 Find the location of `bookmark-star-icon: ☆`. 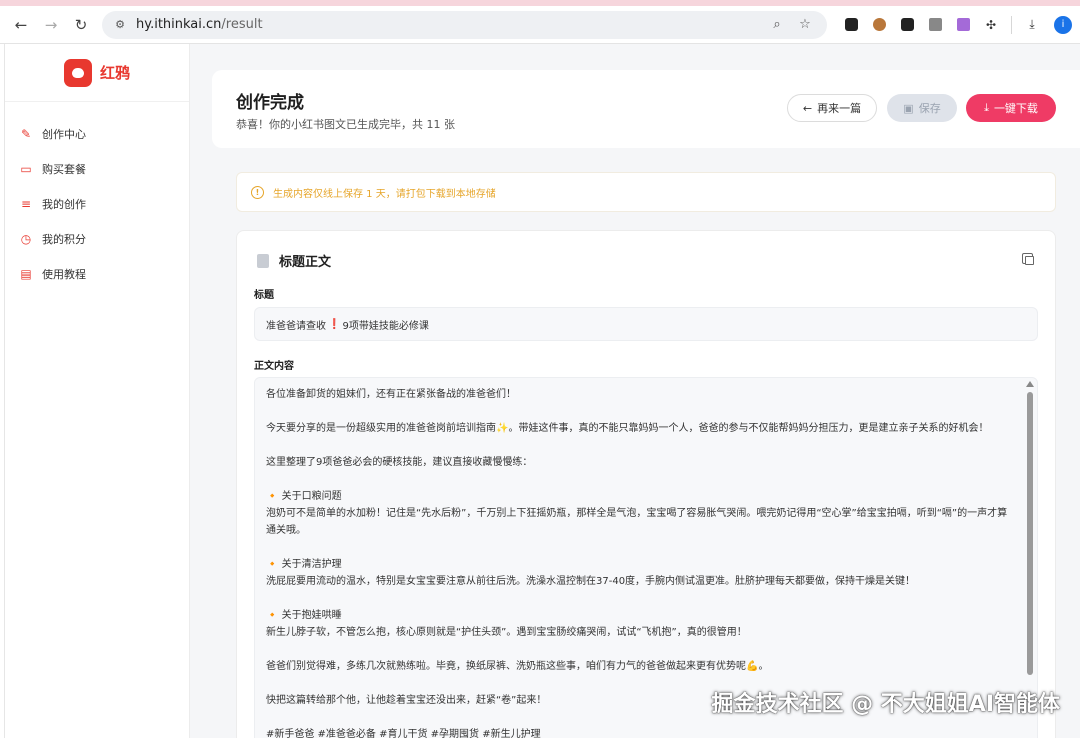

bookmark-star-icon: ☆ is located at coordinates (805, 25).